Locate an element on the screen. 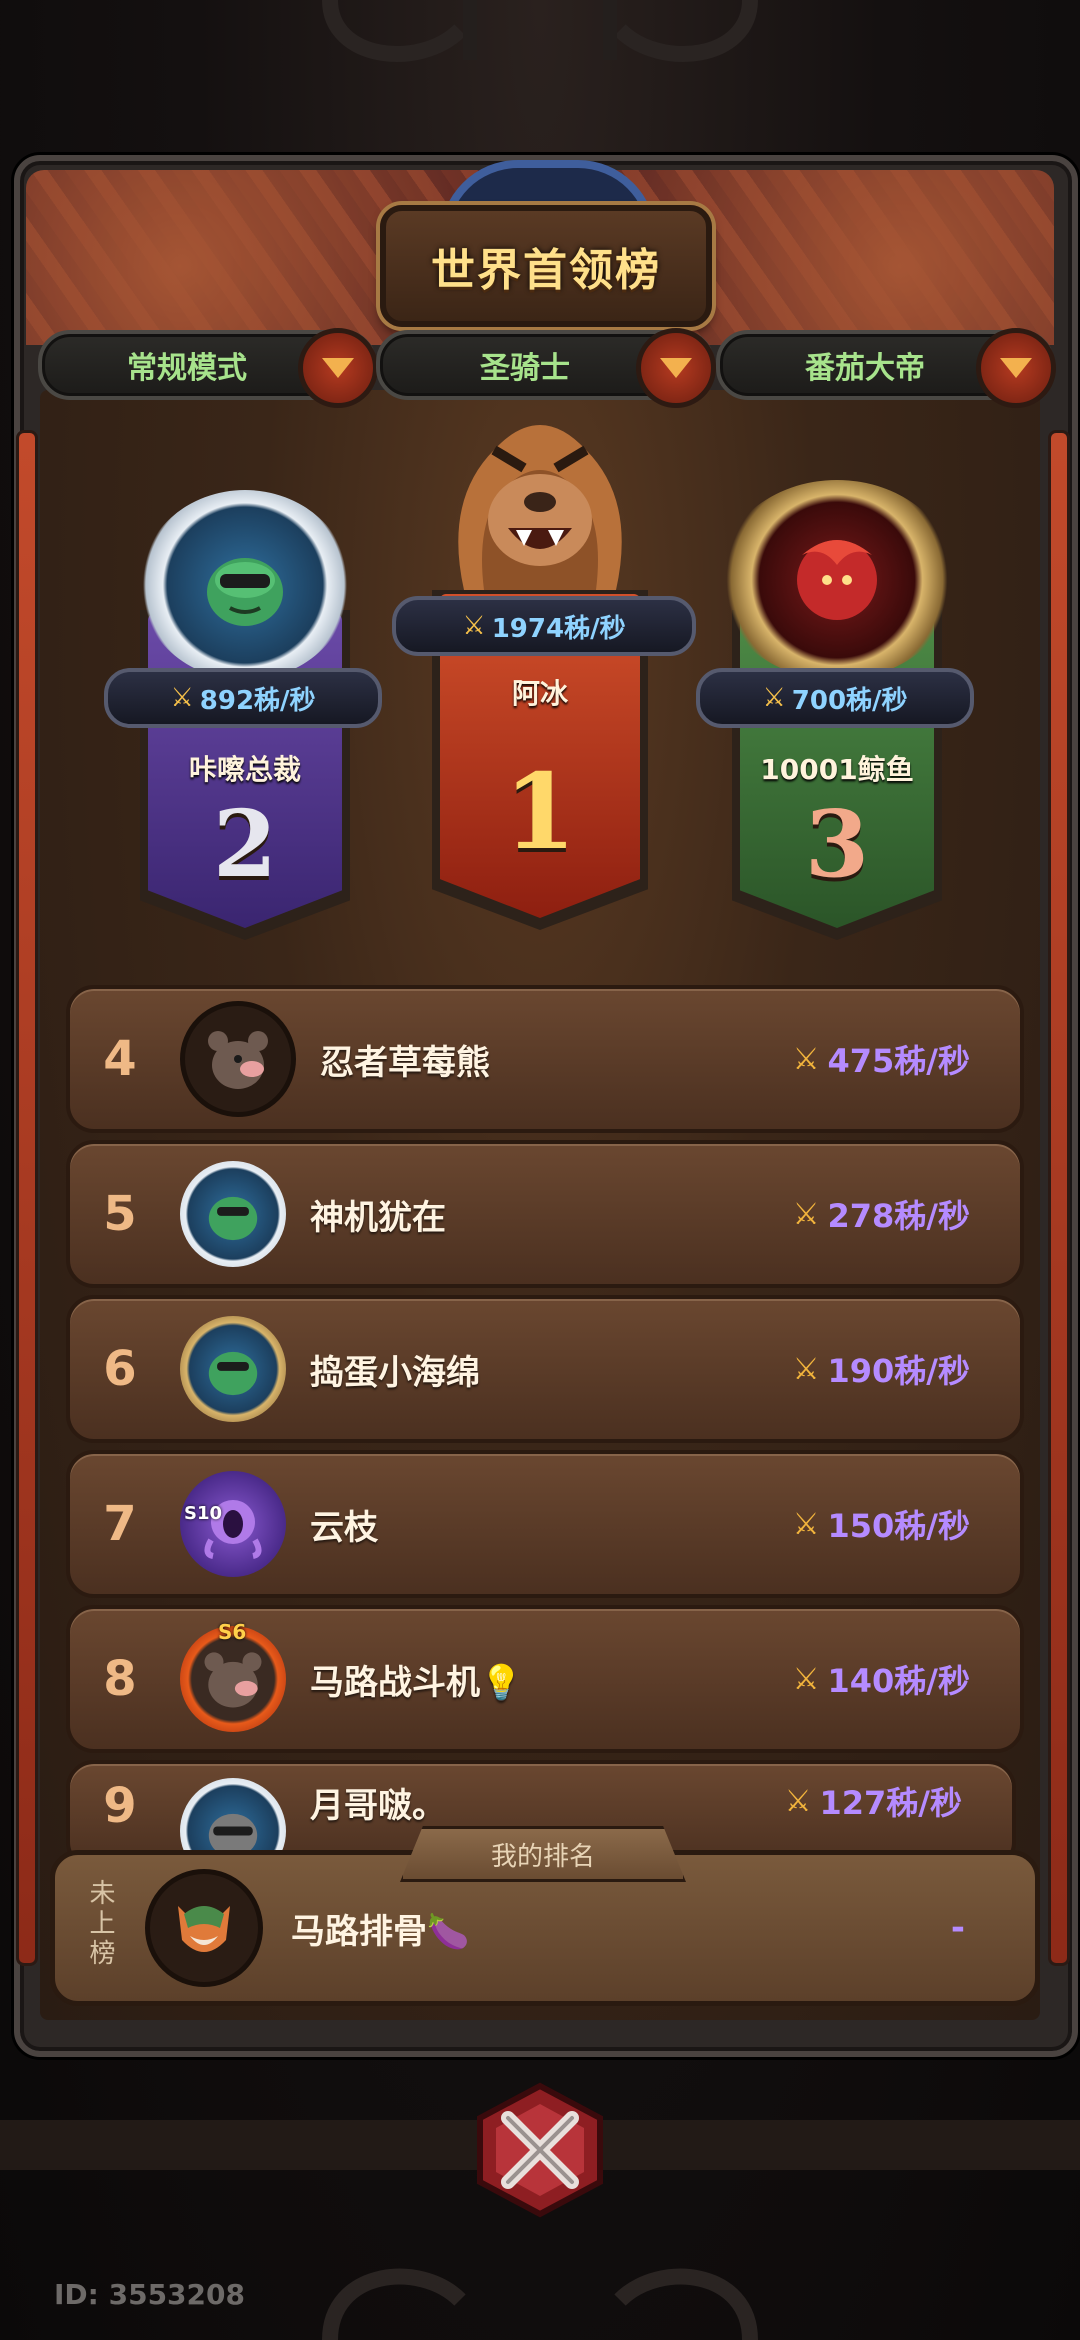 The width and height of the screenshot is (1080, 2340). my-rank-name: 马路排骨🍆 is located at coordinates (380, 1931).